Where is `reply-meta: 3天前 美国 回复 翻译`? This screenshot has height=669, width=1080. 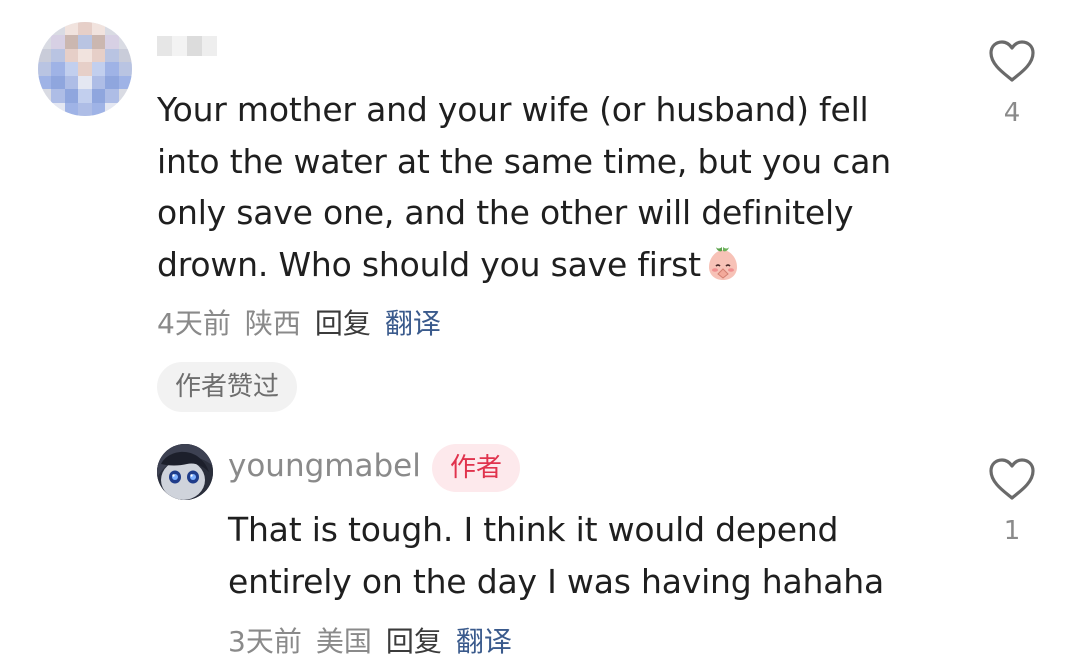
reply-meta: 3天前 美国 回复 翻译 is located at coordinates (370, 640).